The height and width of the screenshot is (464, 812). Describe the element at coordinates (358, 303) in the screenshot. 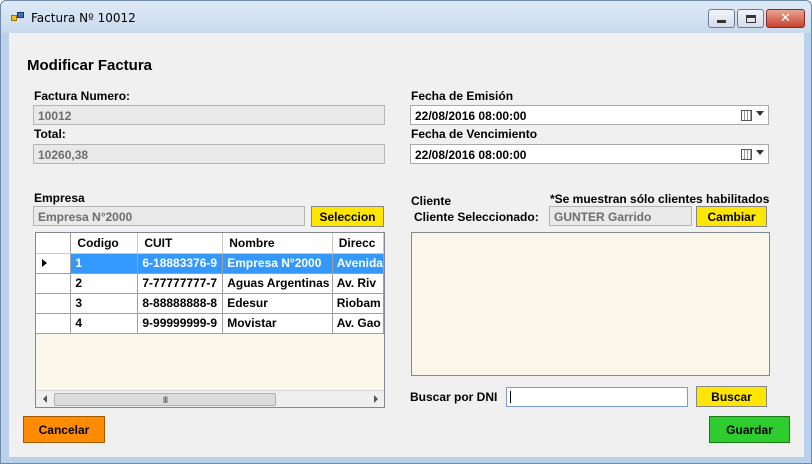

I see `cell-direccion: Riobam` at that location.